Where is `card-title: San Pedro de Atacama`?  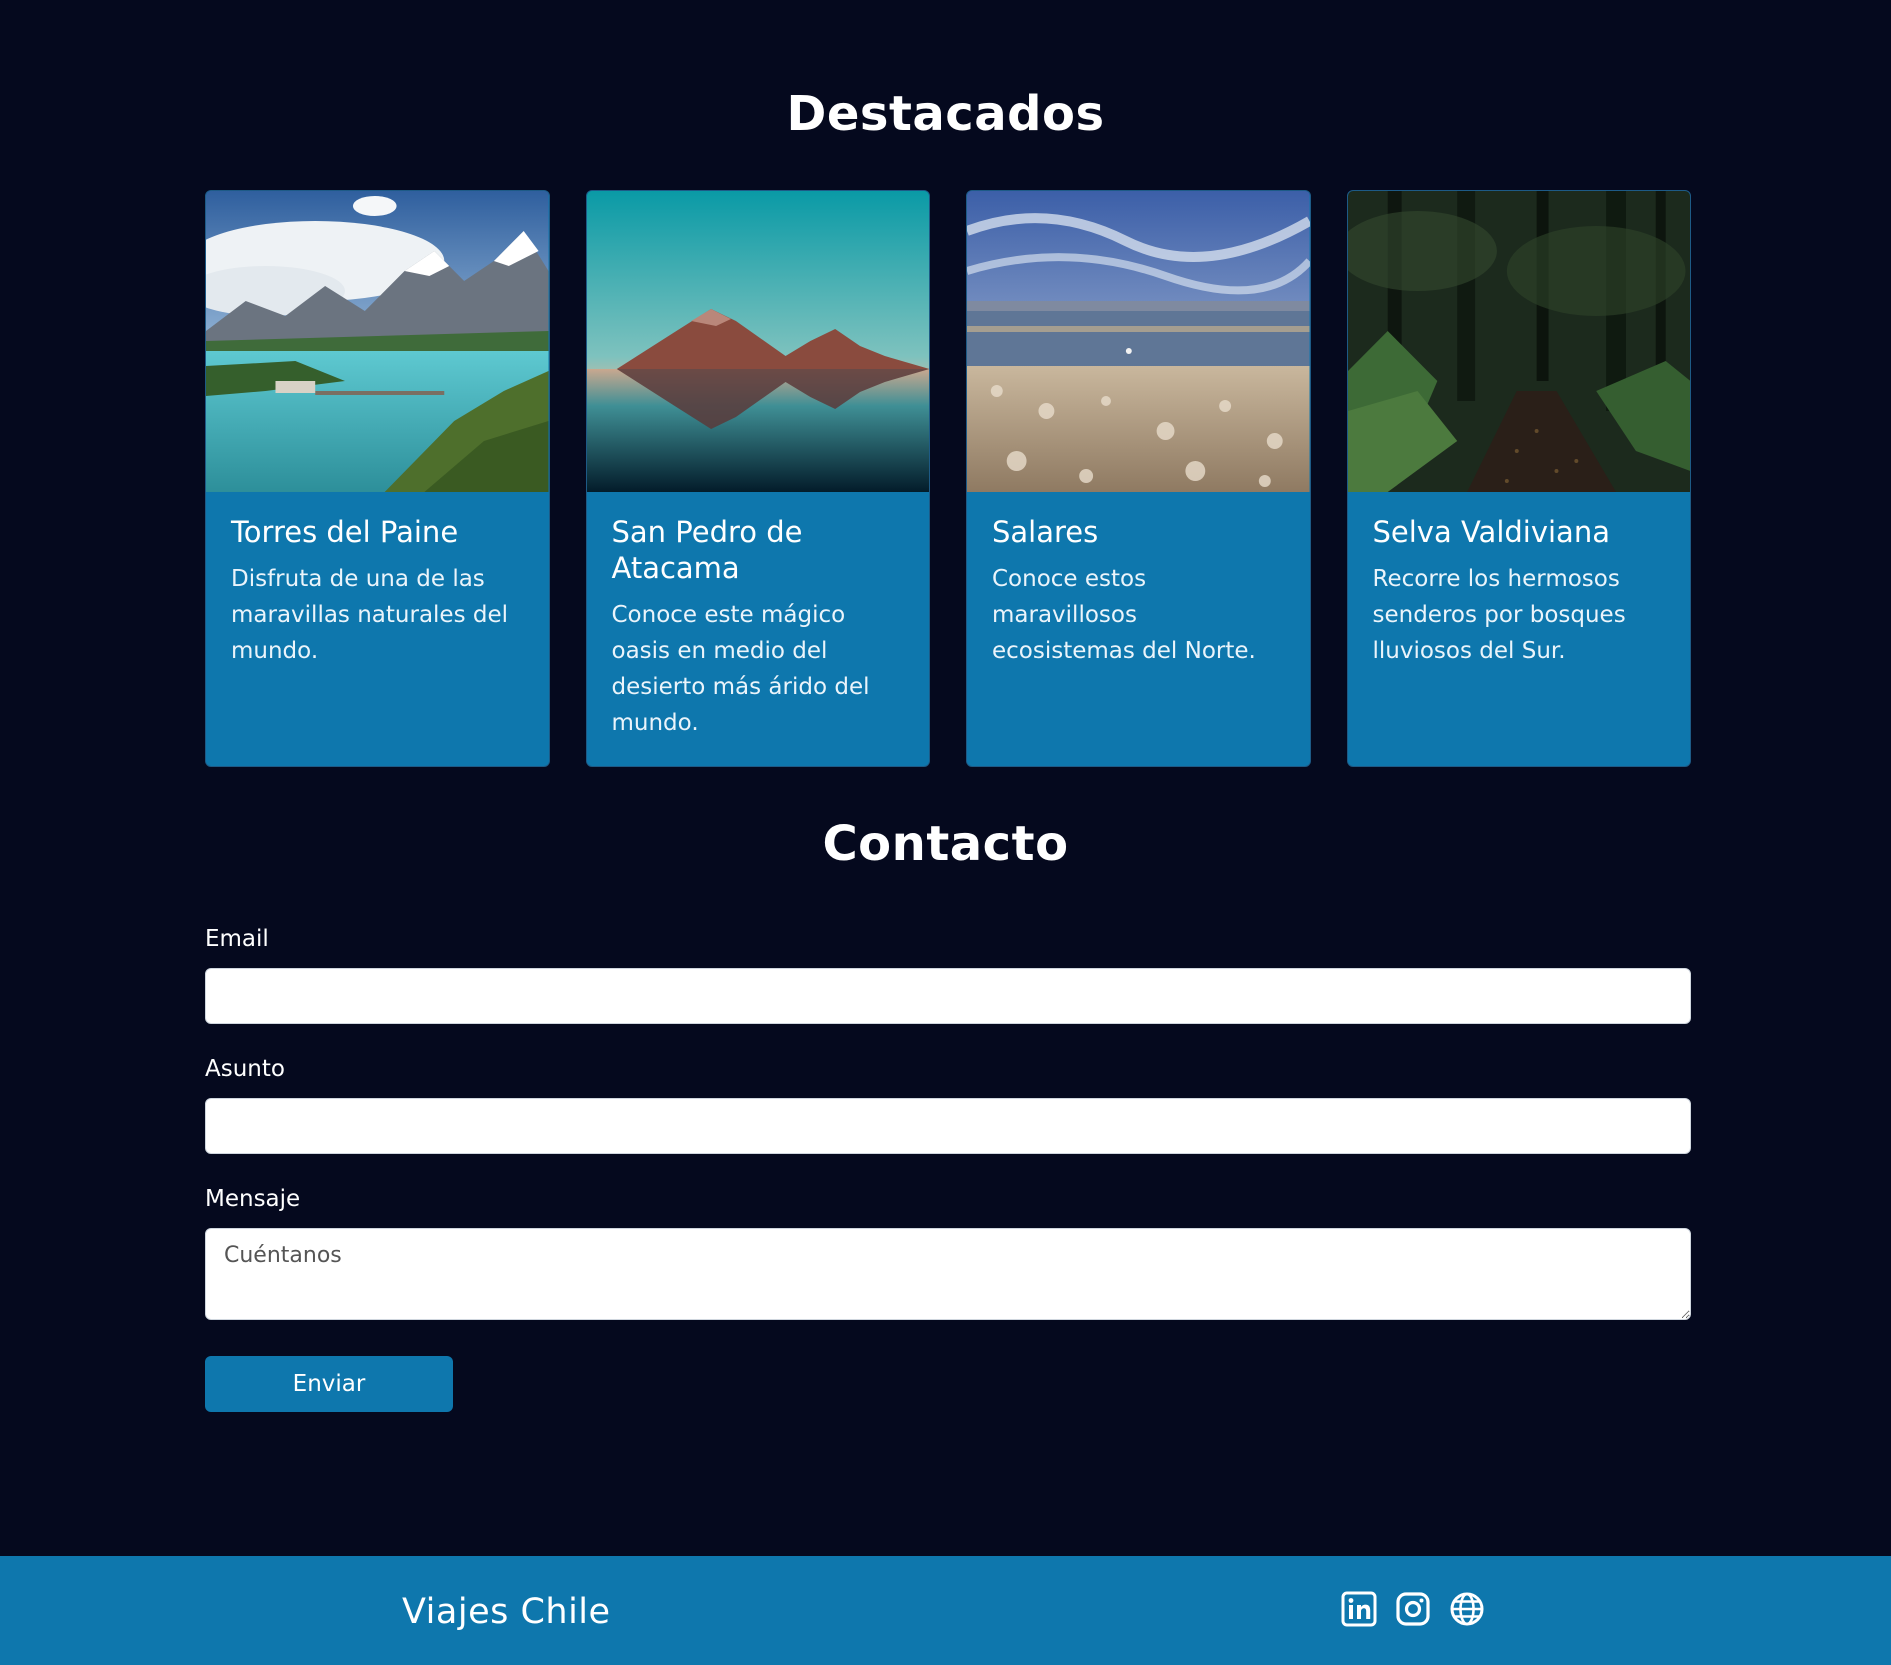
card-title: San Pedro de Atacama is located at coordinates (707, 550).